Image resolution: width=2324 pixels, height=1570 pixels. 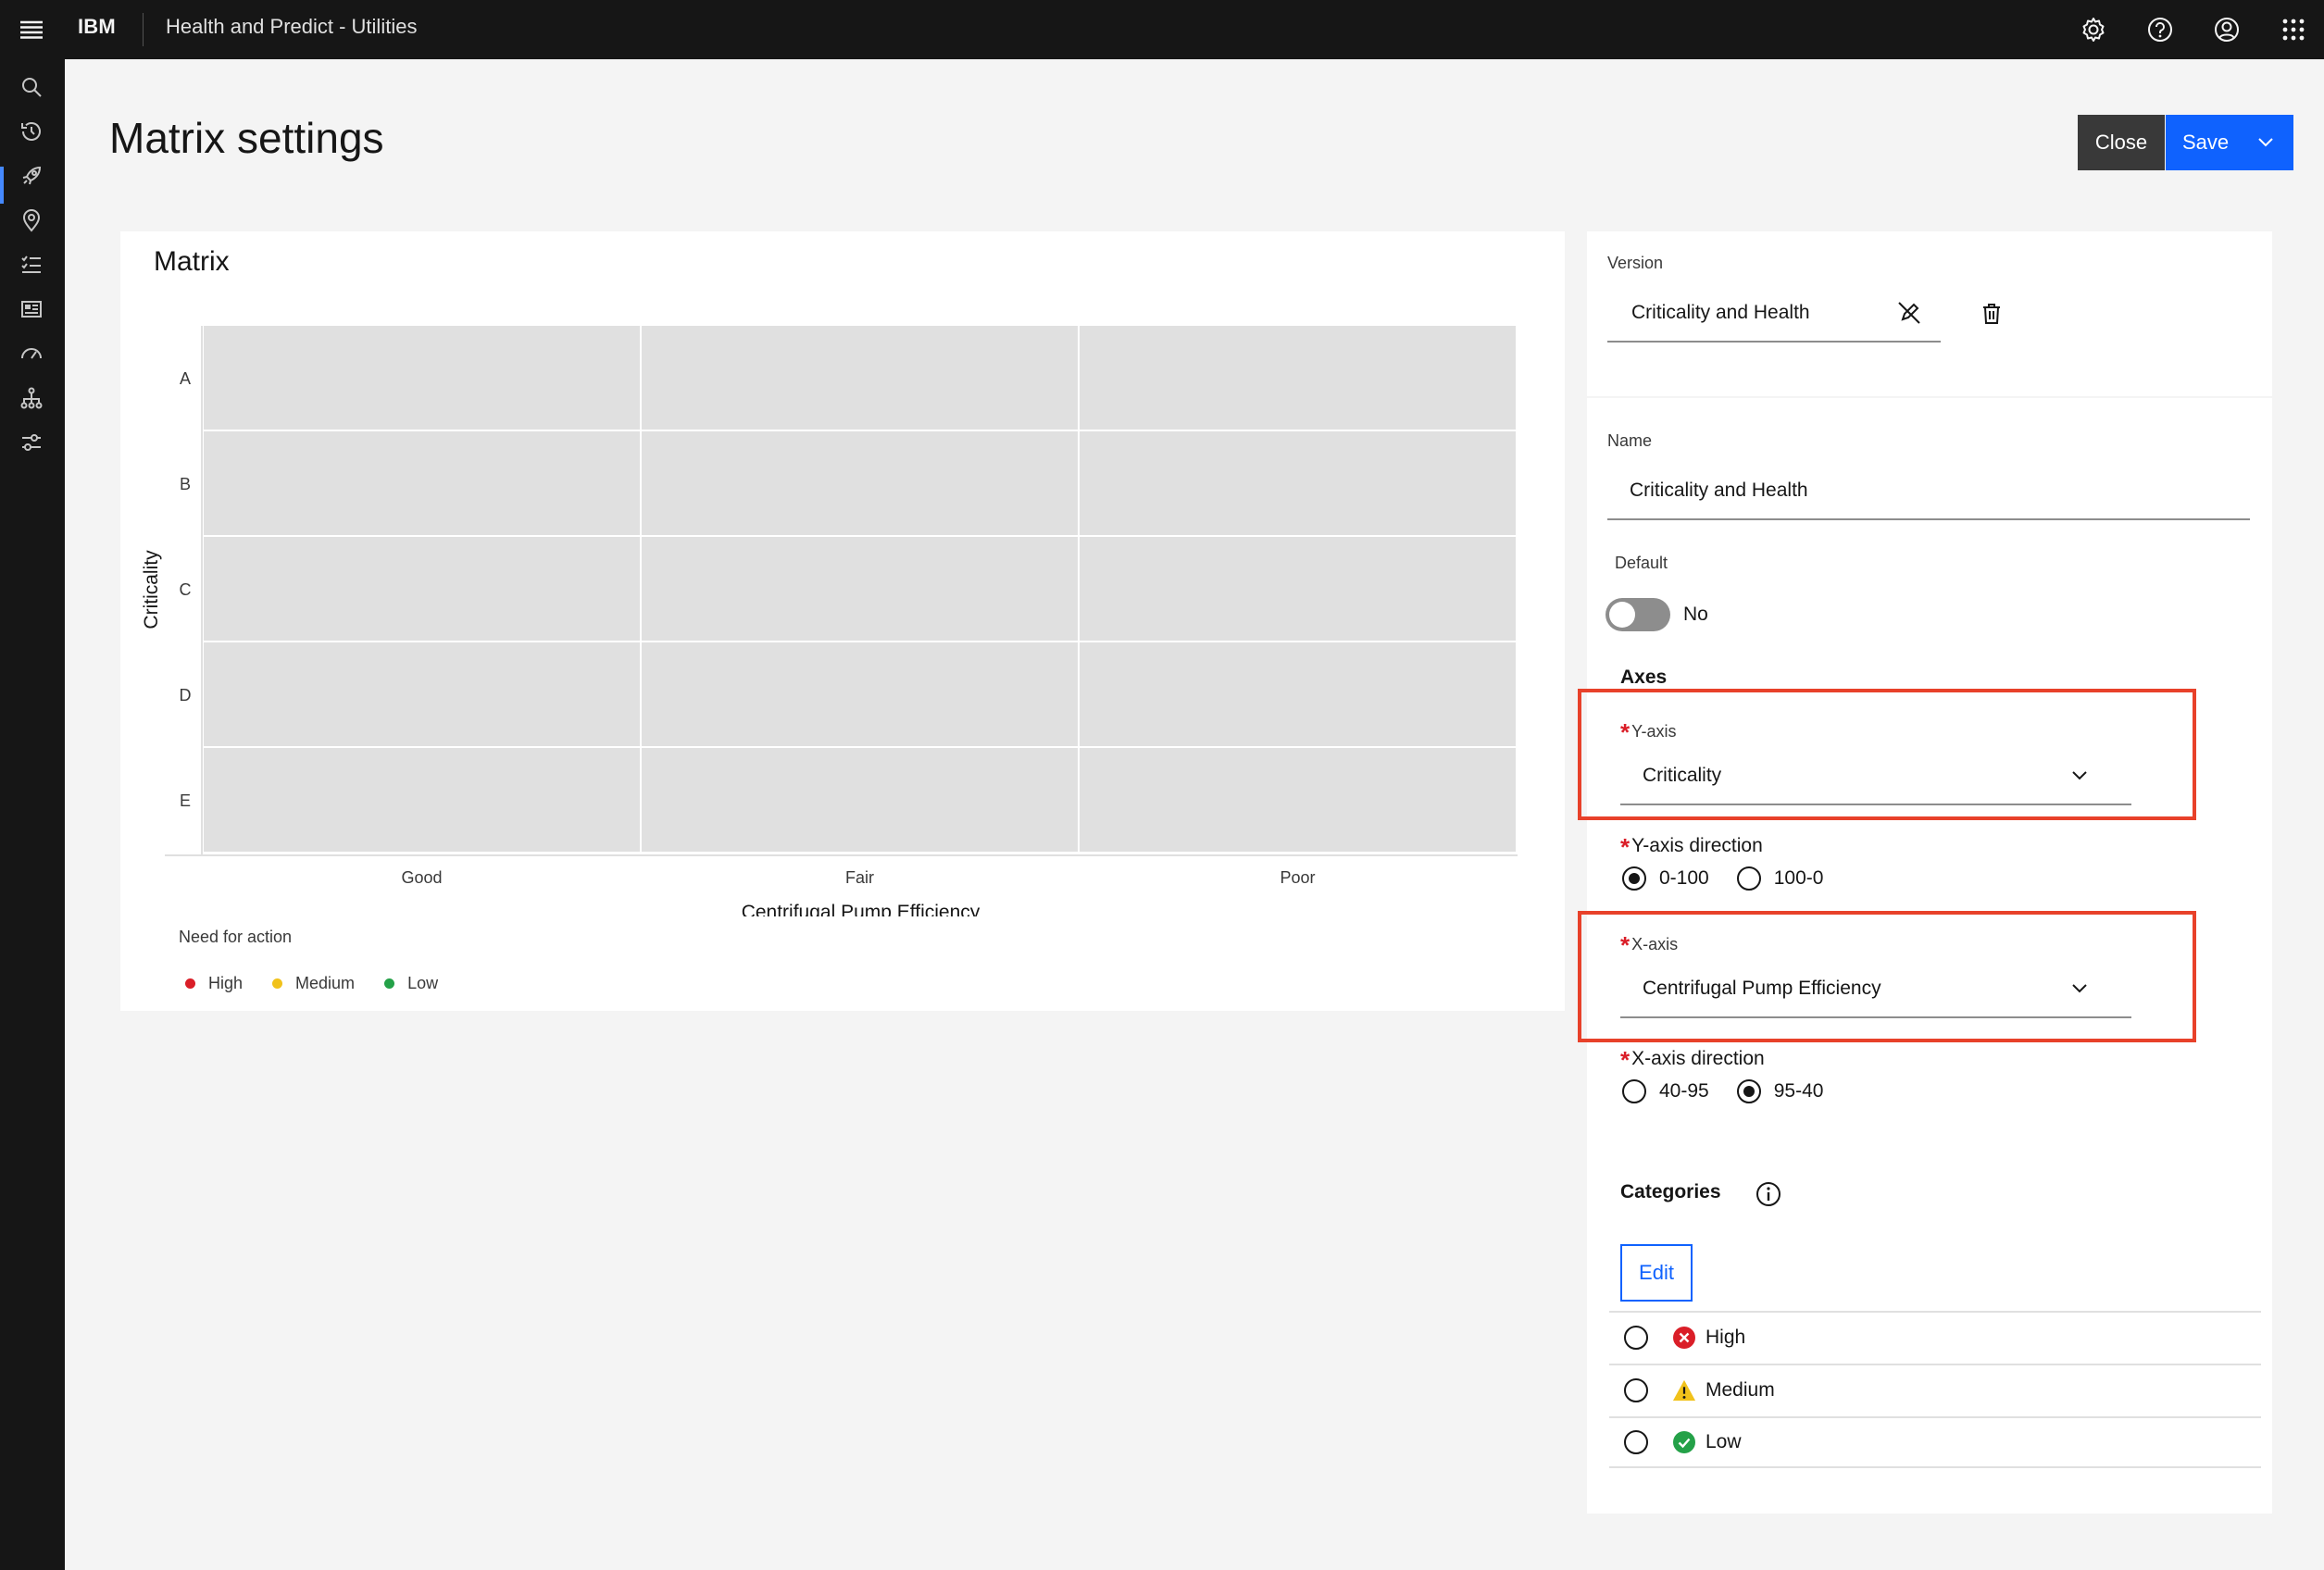 I want to click on y-direction-group: 0-100 100-0, so click(x=1736, y=878).